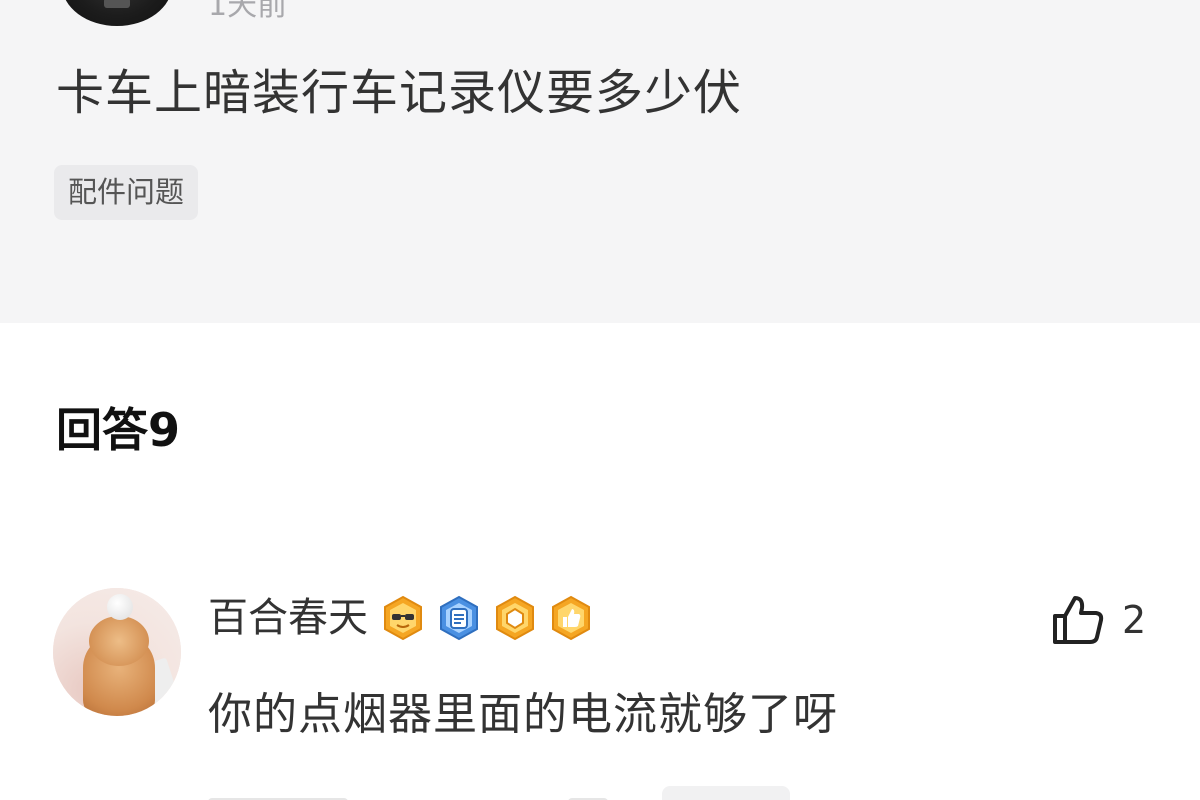 This screenshot has height=800, width=1200. I want to click on user-name-row: 百合春天, so click(406, 618).